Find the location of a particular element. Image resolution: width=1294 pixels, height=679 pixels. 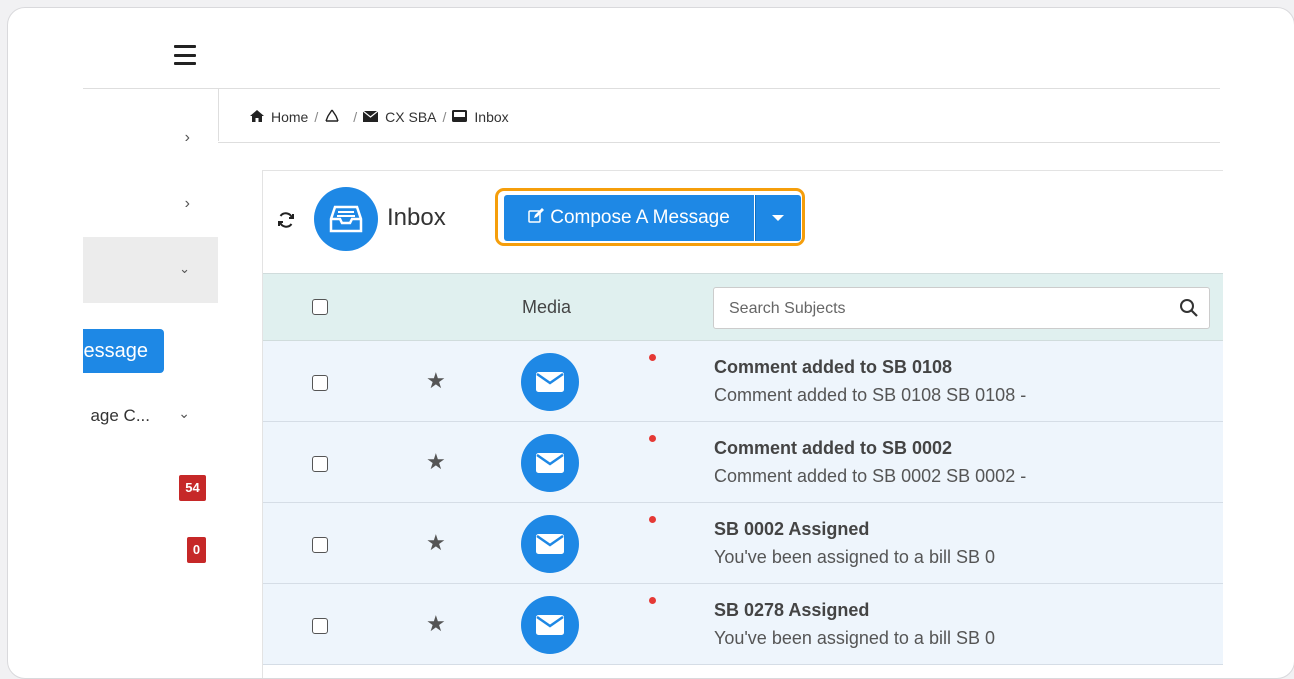

search-icon is located at coordinates (1189, 308).